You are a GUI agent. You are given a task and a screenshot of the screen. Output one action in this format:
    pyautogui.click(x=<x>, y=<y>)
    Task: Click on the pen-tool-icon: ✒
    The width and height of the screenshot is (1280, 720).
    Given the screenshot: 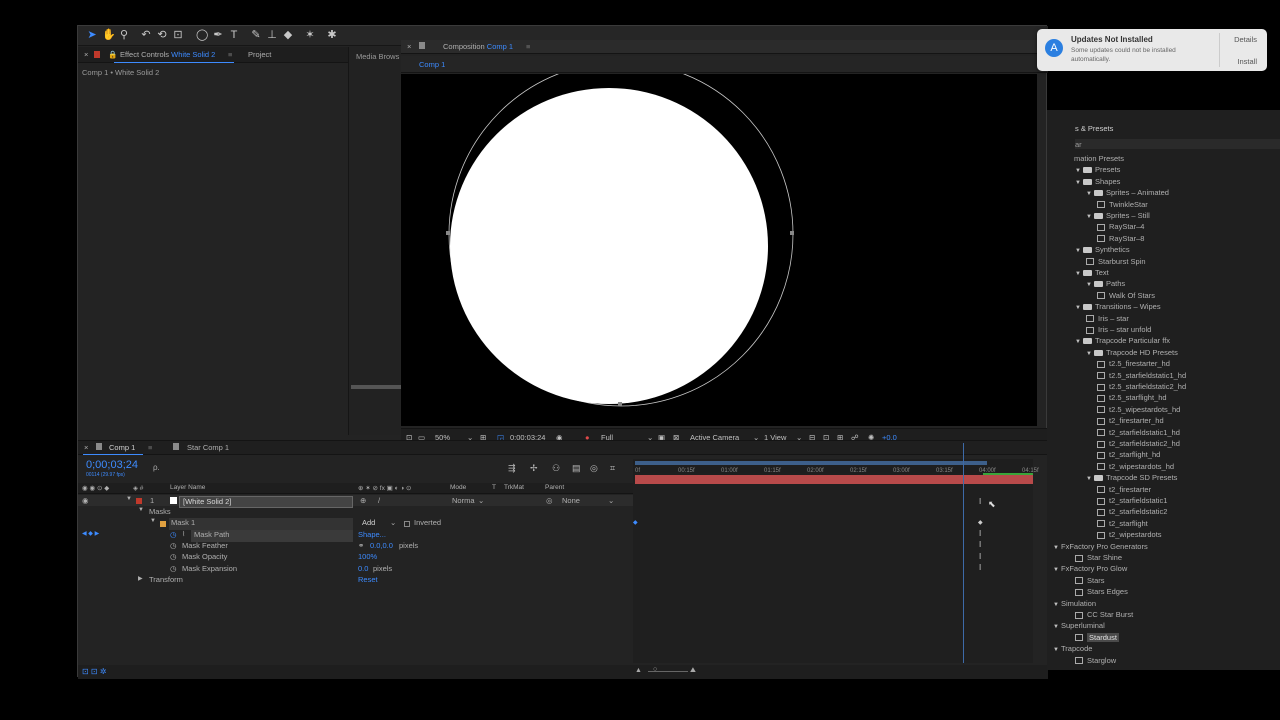 What is the action you would take?
    pyautogui.click(x=218, y=35)
    